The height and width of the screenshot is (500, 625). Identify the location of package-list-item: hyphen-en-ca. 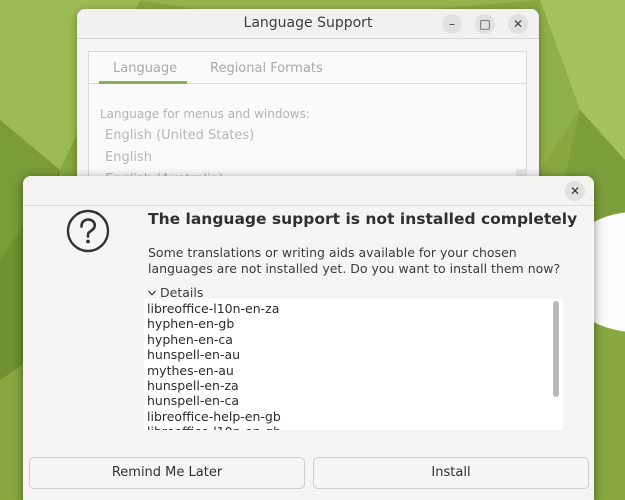
(190, 339).